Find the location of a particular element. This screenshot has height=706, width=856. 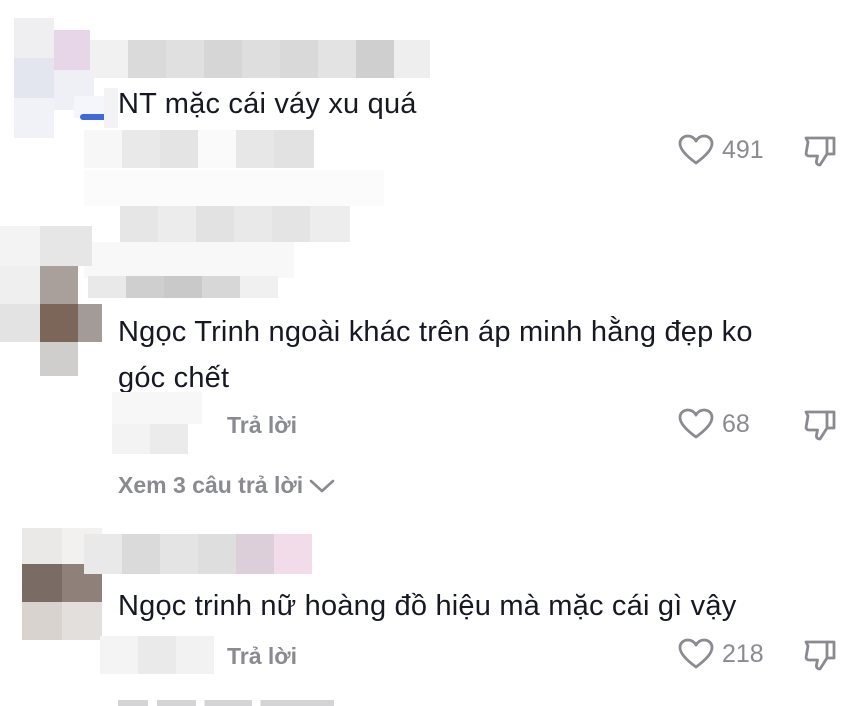

blurred-region is located at coordinates (234, 225).